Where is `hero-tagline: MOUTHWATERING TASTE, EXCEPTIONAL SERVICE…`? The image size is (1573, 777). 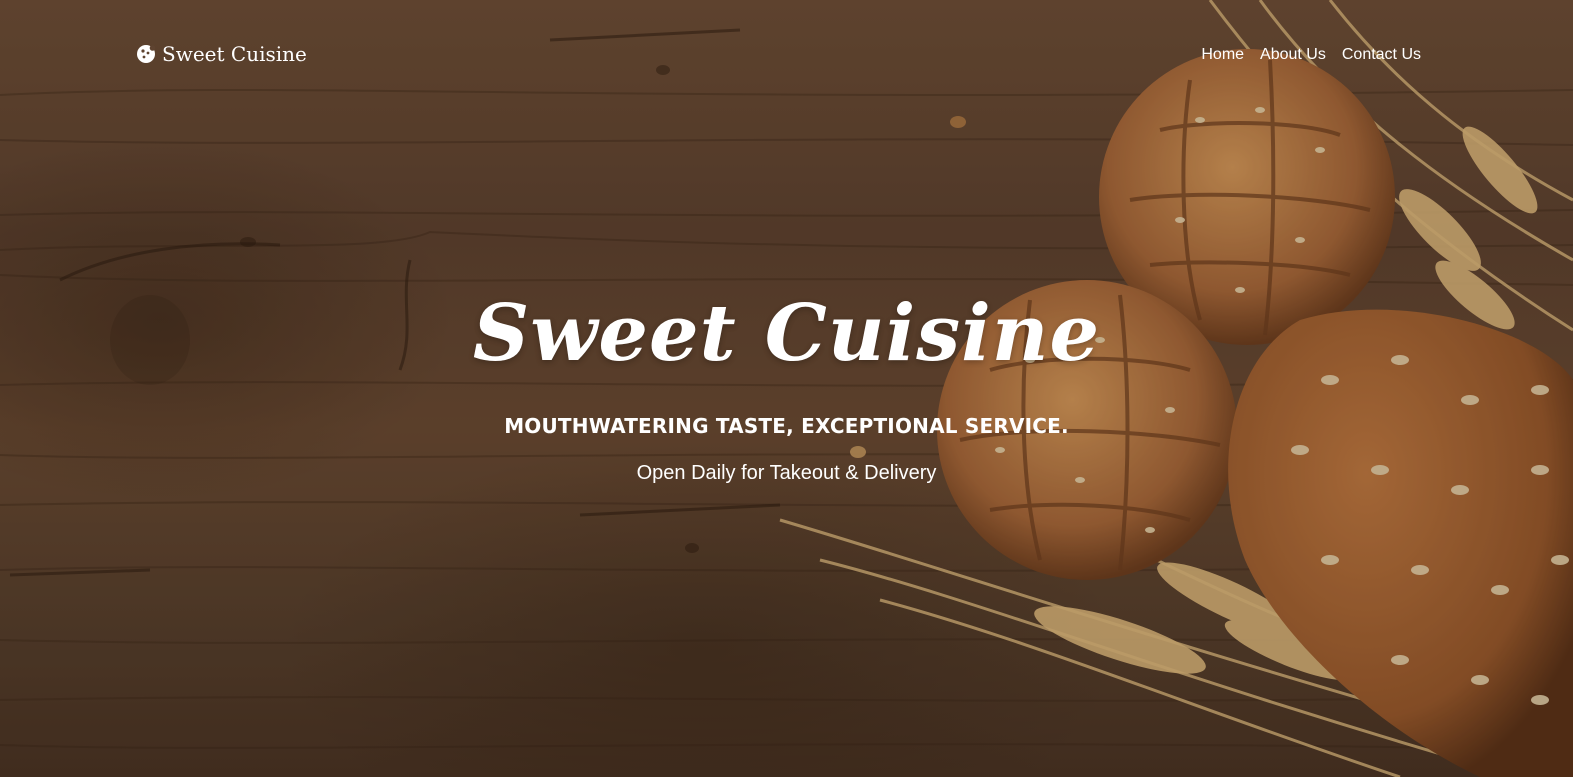 hero-tagline: MOUTHWATERING TASTE, EXCEPTIONAL SERVICE… is located at coordinates (786, 426).